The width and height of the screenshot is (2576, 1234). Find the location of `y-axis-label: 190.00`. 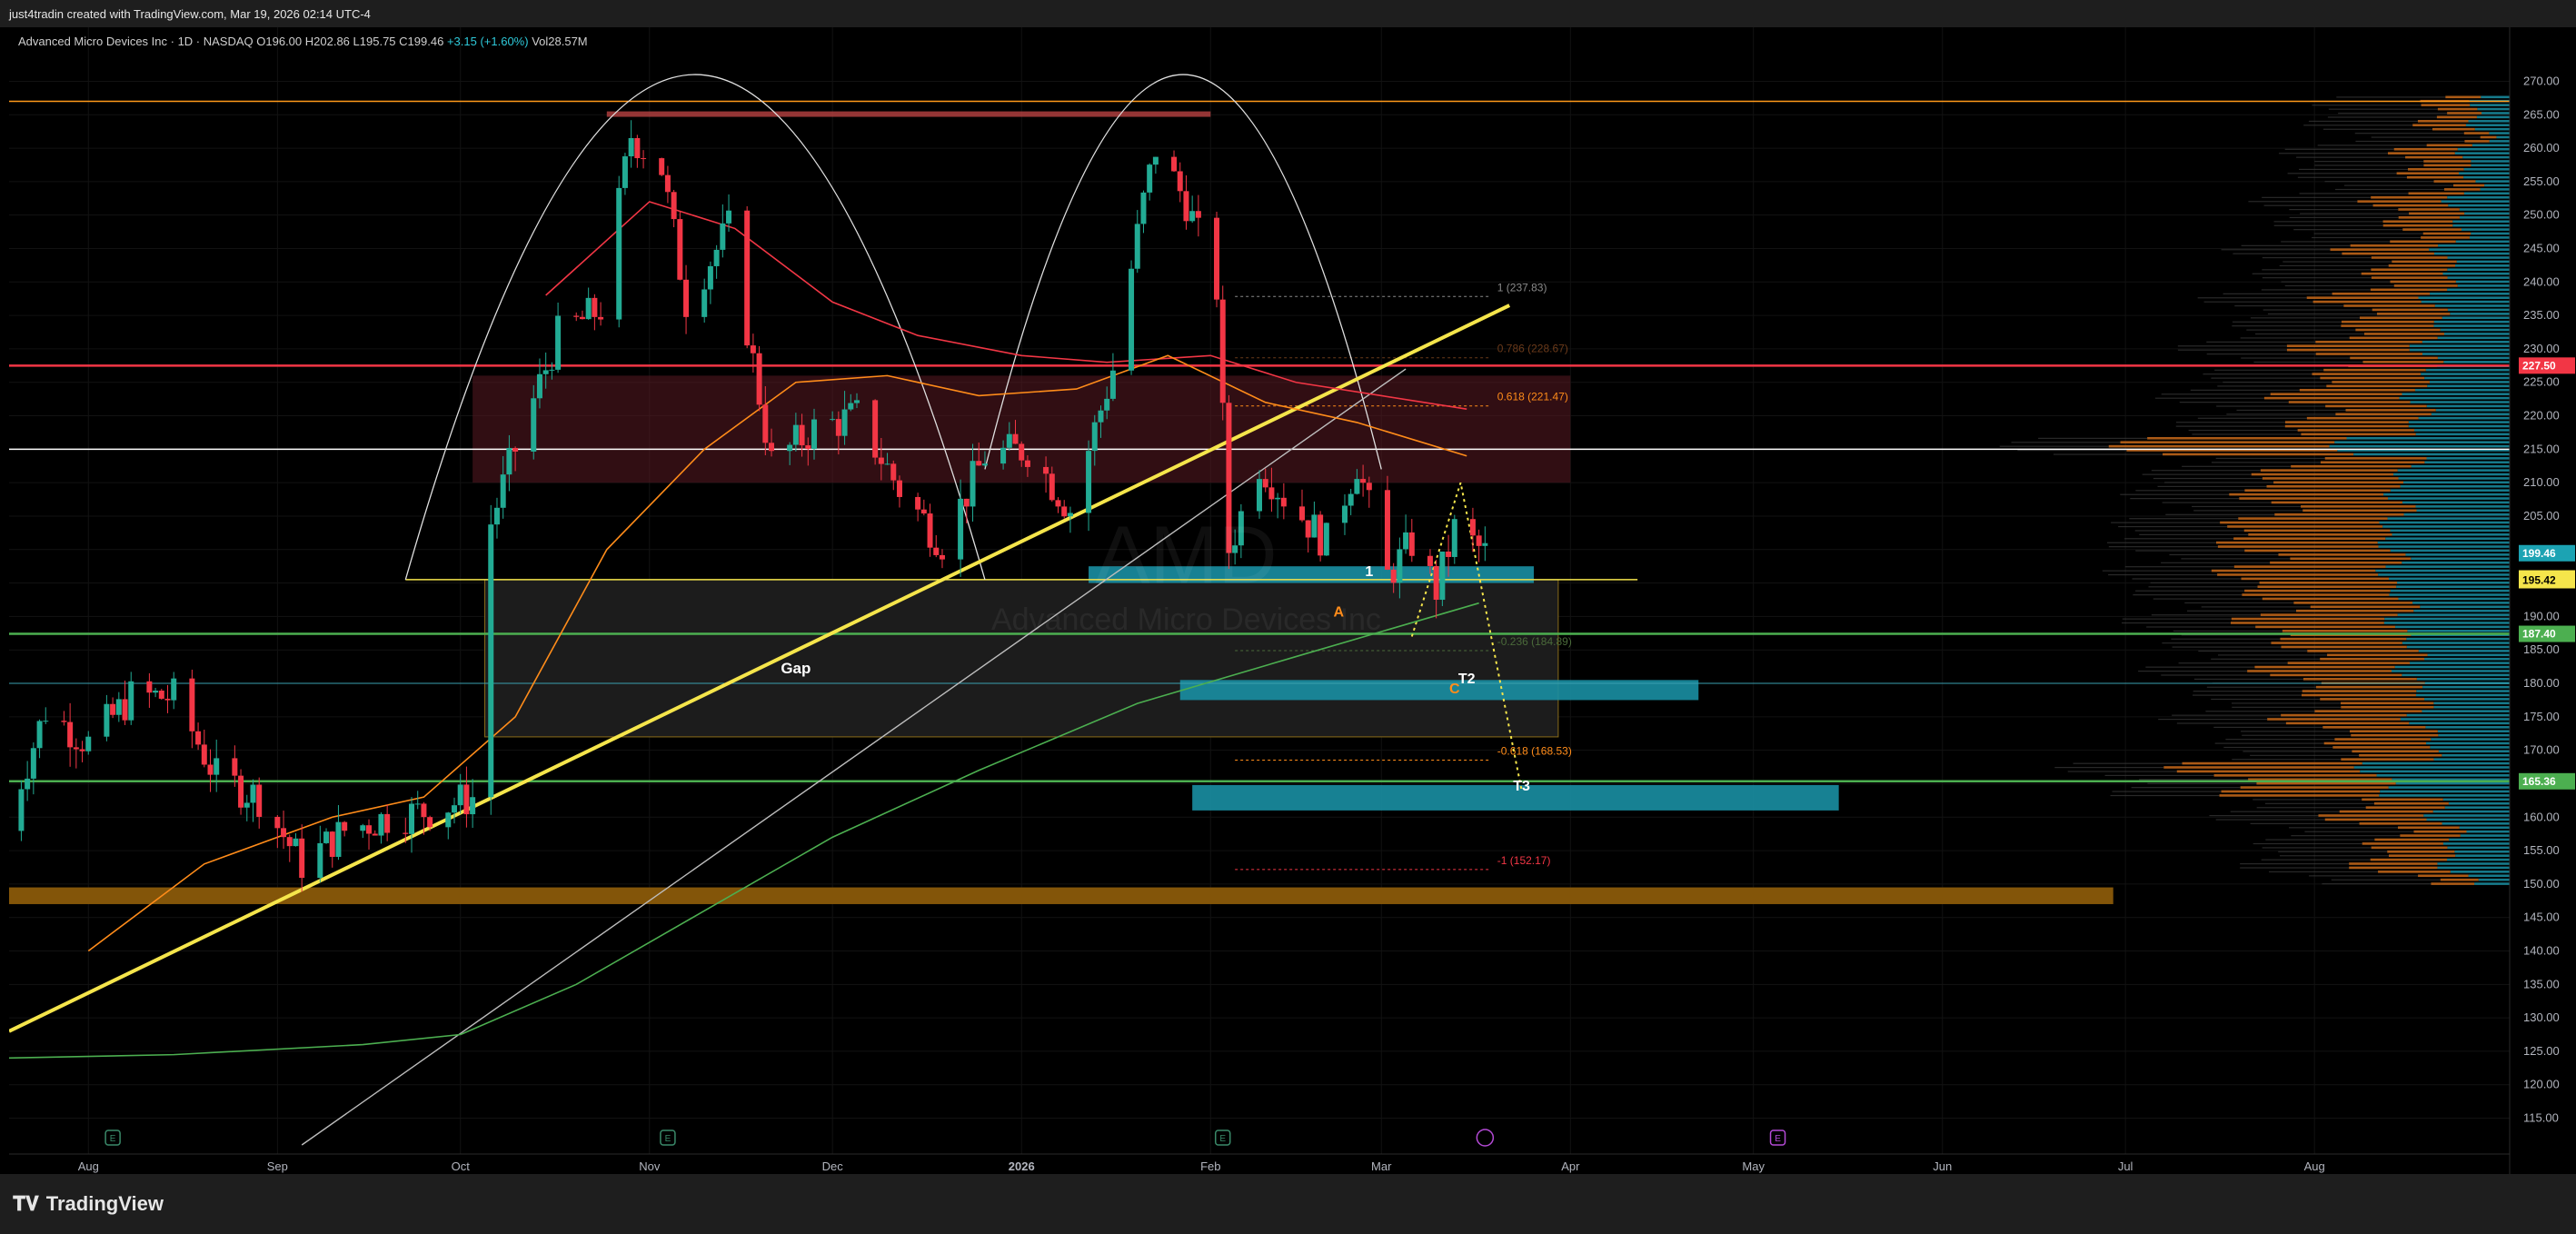

y-axis-label: 190.00 is located at coordinates (2541, 615).